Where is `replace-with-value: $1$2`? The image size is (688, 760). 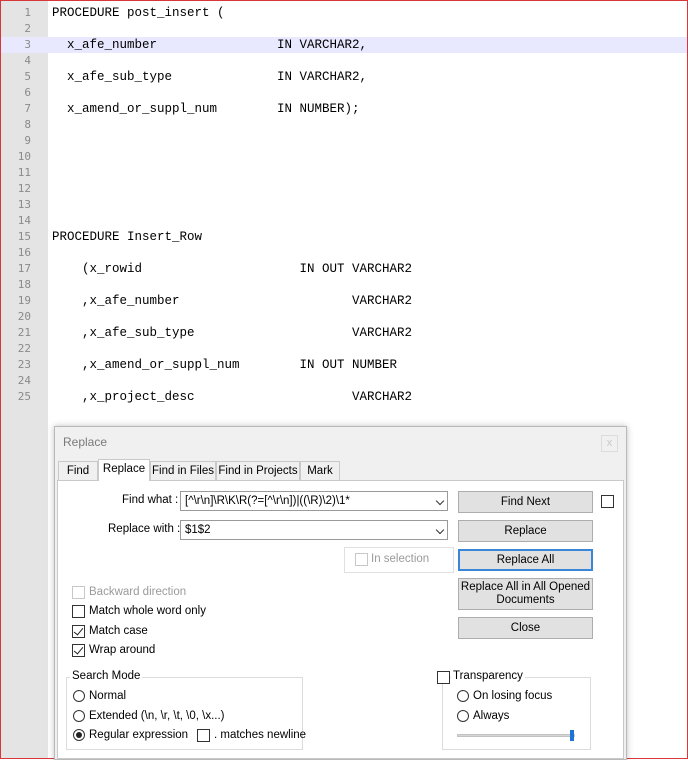
replace-with-value: $1$2 is located at coordinates (198, 530).